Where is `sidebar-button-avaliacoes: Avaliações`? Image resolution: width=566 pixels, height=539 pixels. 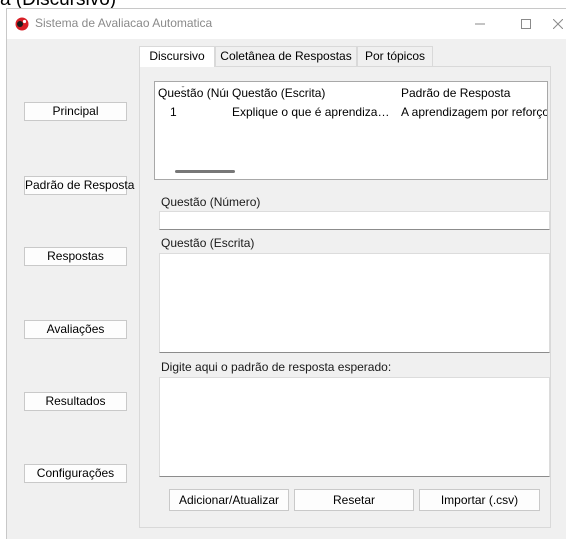
sidebar-button-avaliacoes: Avaliações is located at coordinates (75, 329).